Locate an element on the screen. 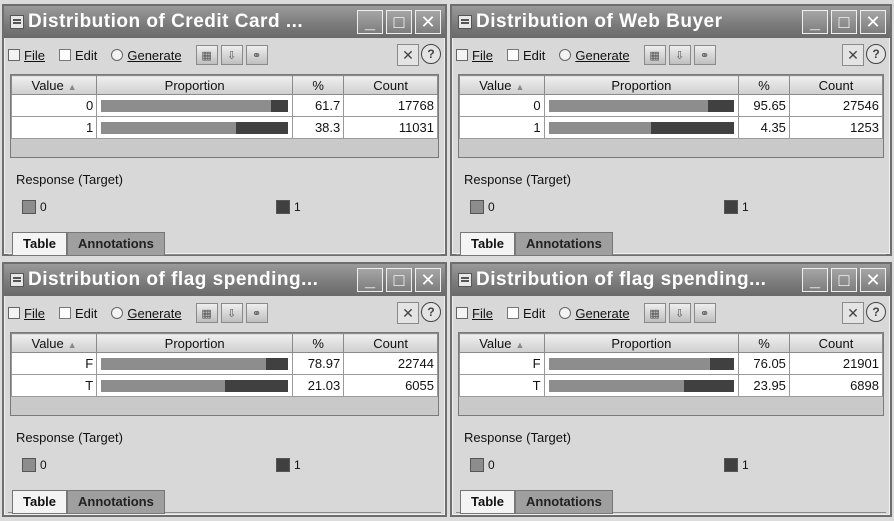 The height and width of the screenshot is (521, 894). table-row: 1 4.35 1253 is located at coordinates (671, 127).